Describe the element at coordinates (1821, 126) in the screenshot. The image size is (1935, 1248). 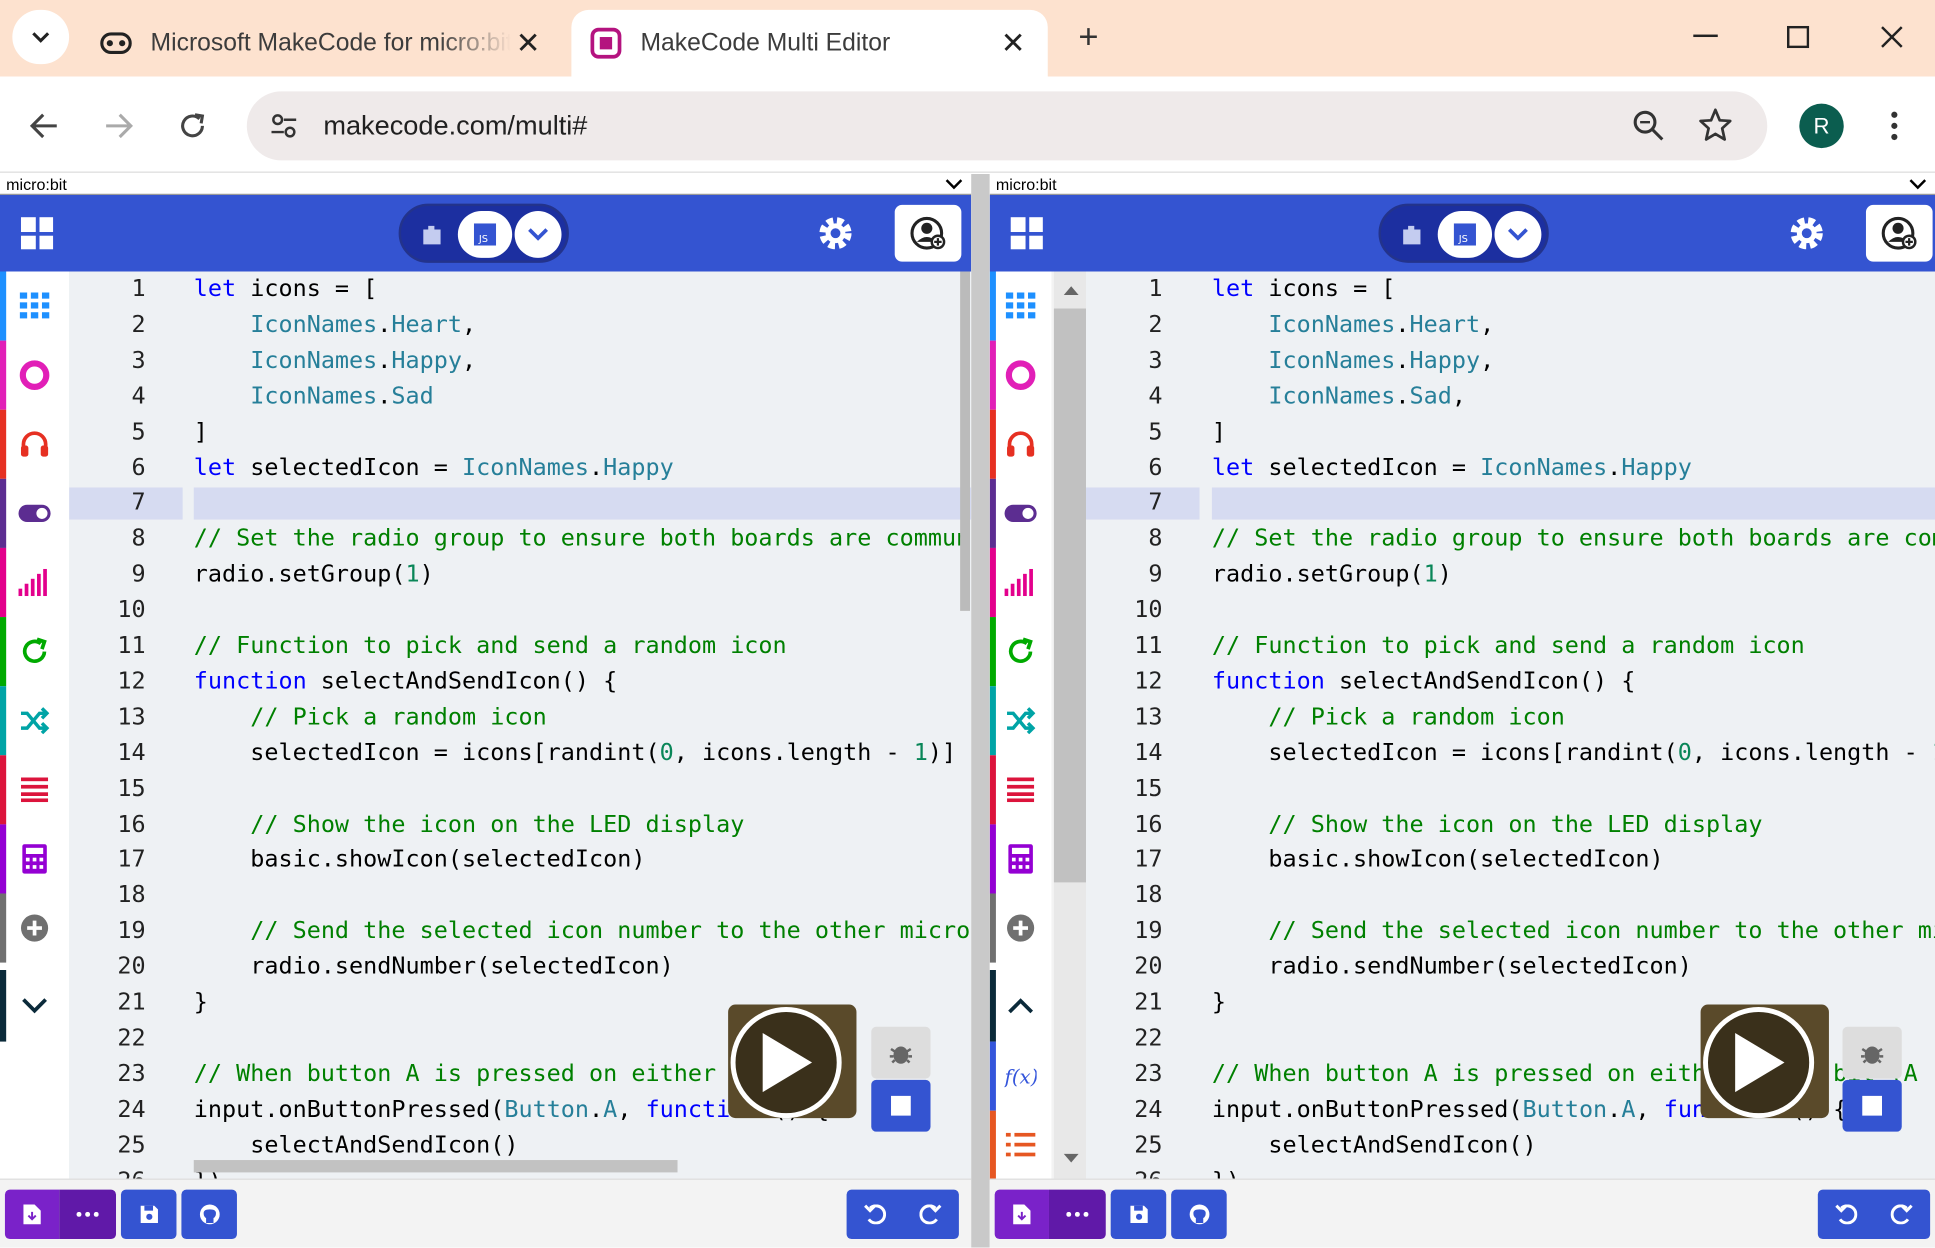
I see `profile-avatar: R` at that location.